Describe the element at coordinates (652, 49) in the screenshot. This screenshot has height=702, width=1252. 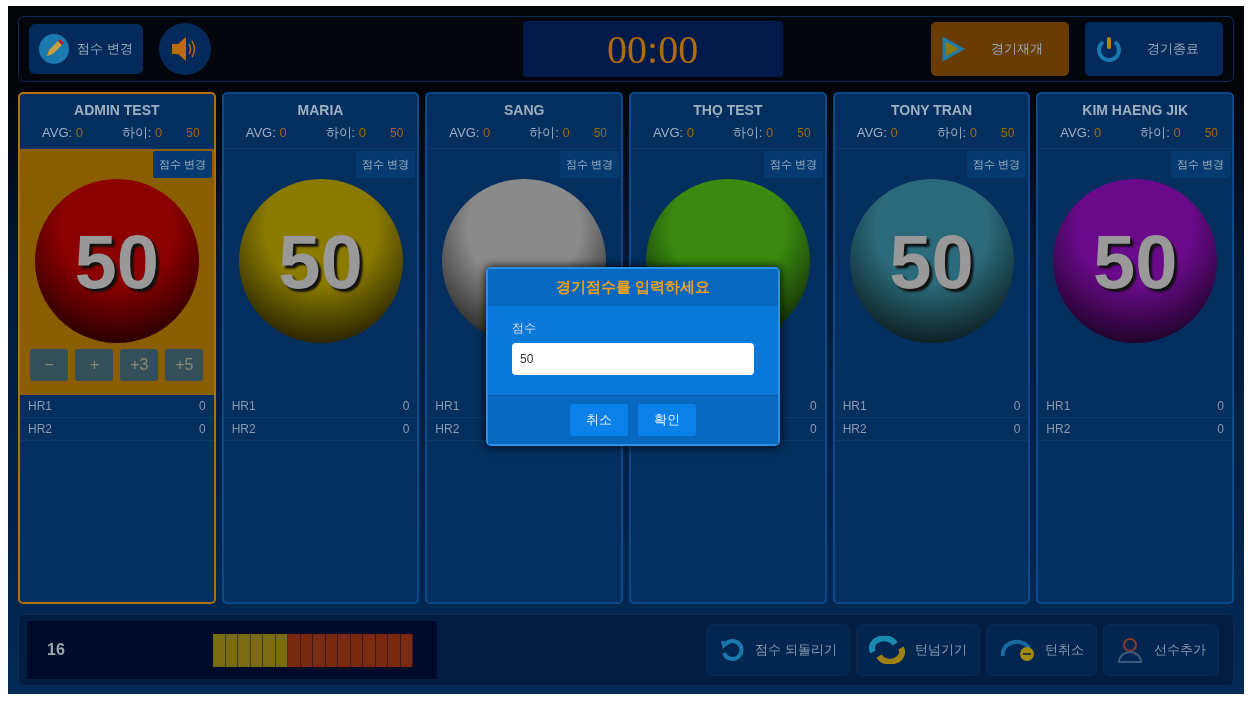
I see `timer: 00:00` at that location.